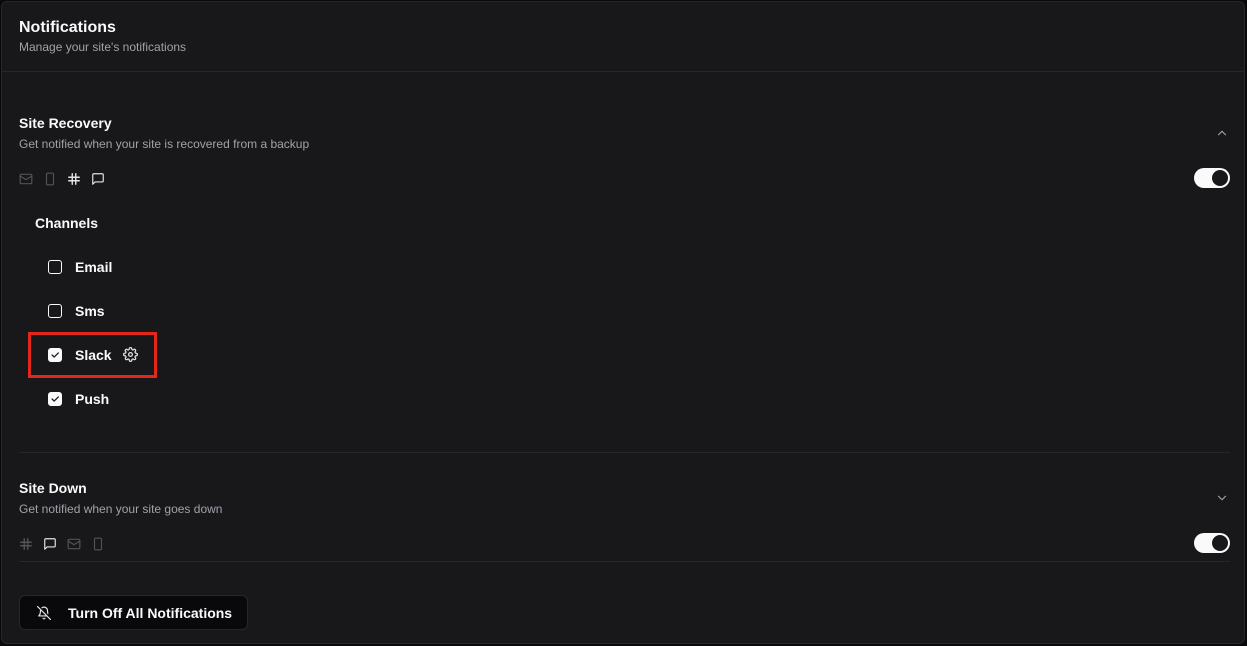 The image size is (1247, 646). Describe the element at coordinates (94, 267) in the screenshot. I see `email-channel-label: Email` at that location.